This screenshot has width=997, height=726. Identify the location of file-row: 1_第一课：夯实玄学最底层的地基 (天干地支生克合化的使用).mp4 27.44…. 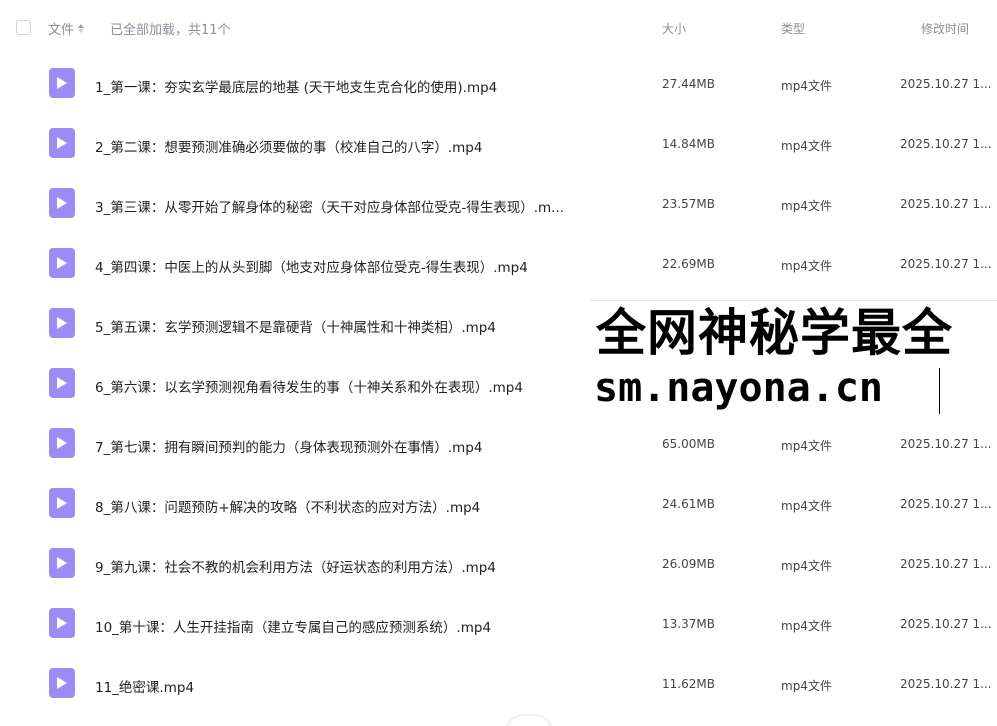
(498, 84).